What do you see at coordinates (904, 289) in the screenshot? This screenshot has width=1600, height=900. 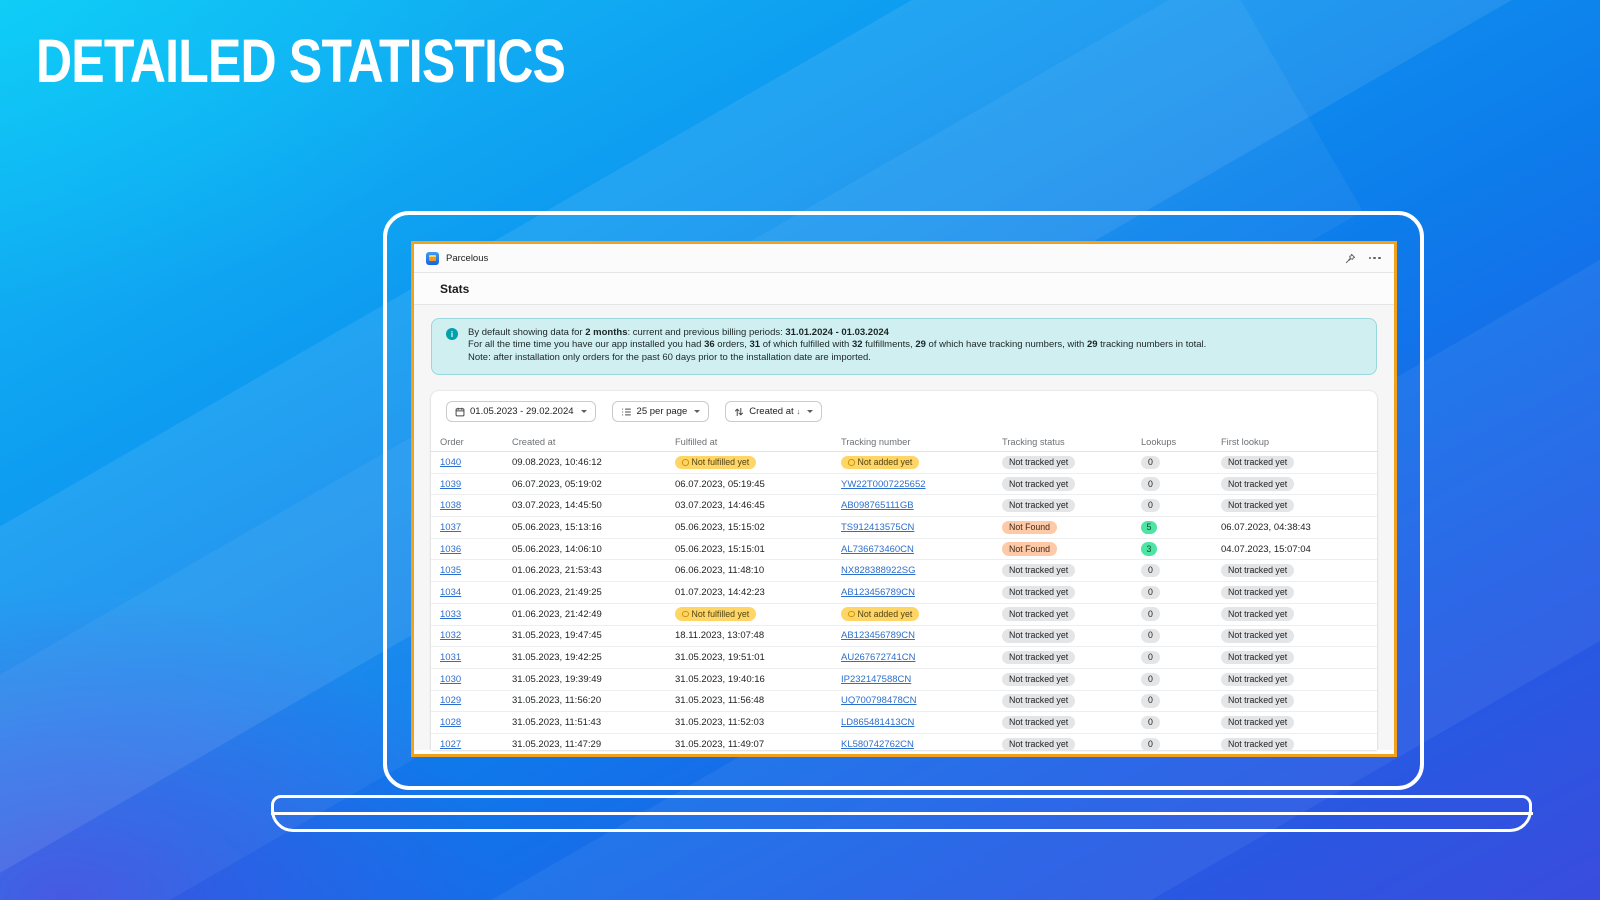 I see `page-heading-bar: Stats` at bounding box center [904, 289].